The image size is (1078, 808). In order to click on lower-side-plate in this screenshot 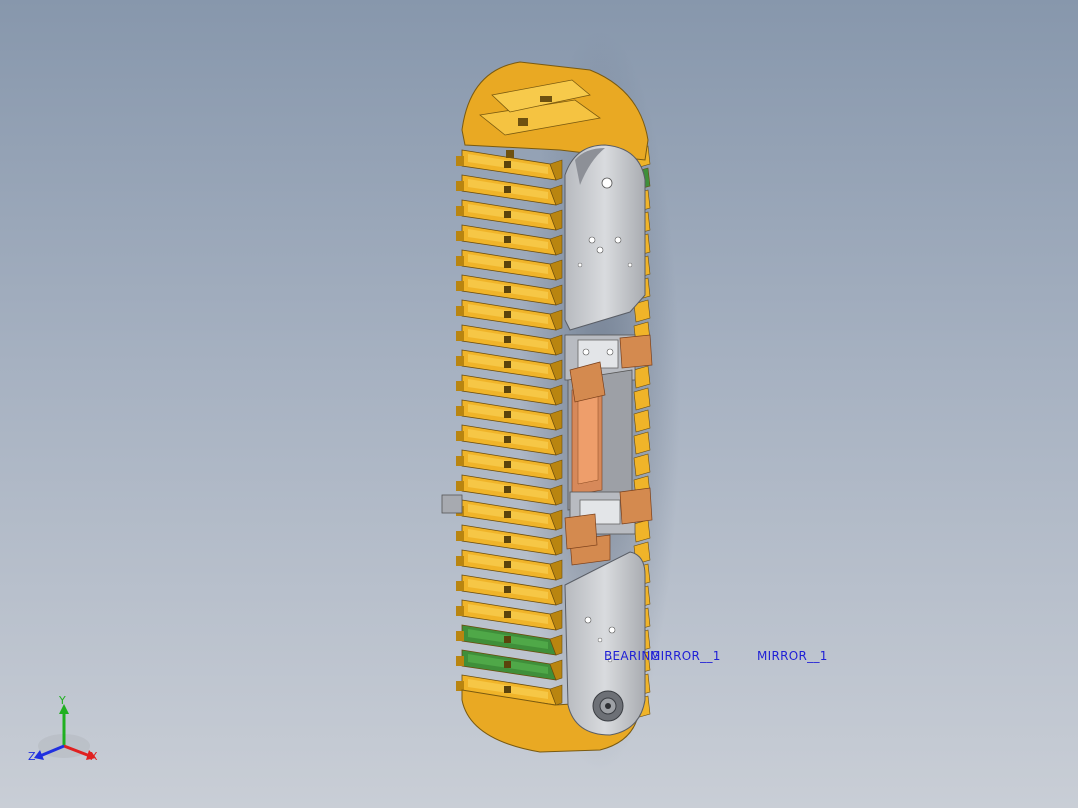, I will do `click(605, 643)`.